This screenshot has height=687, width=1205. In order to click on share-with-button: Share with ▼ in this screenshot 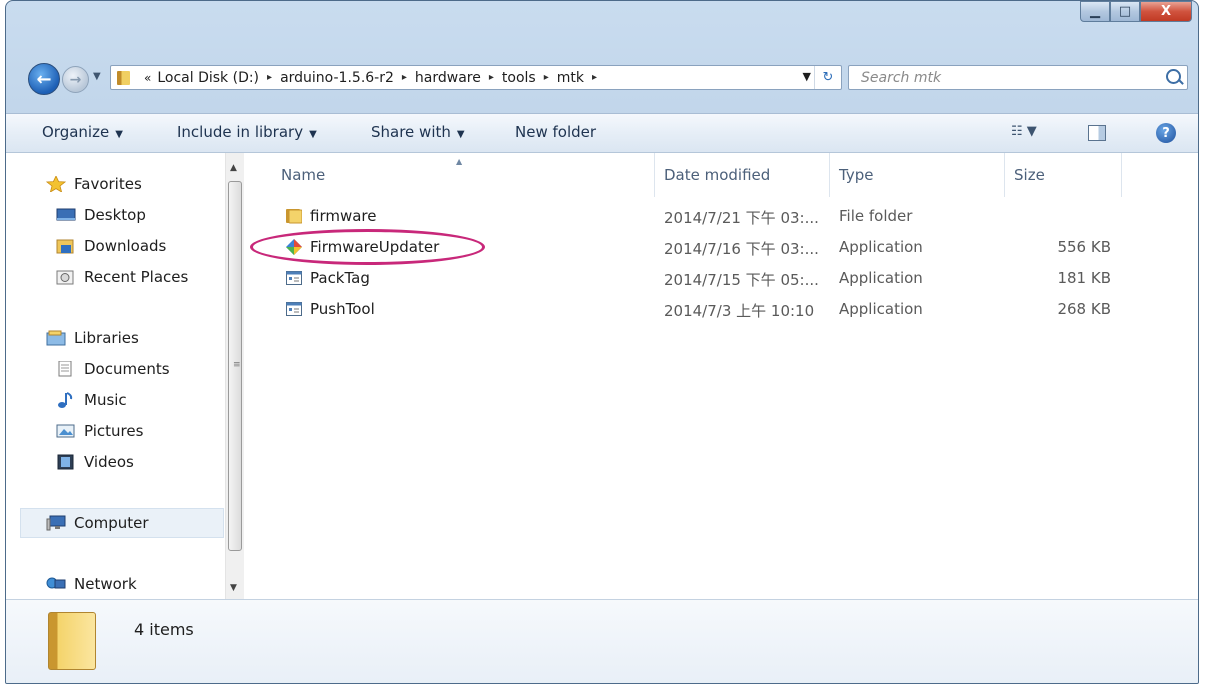, I will do `click(418, 132)`.